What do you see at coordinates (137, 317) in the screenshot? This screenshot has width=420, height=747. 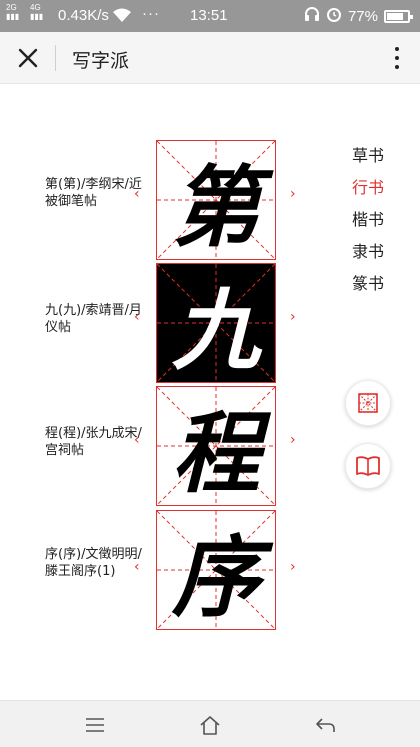 I see `prev-arrow-1: ‹` at bounding box center [137, 317].